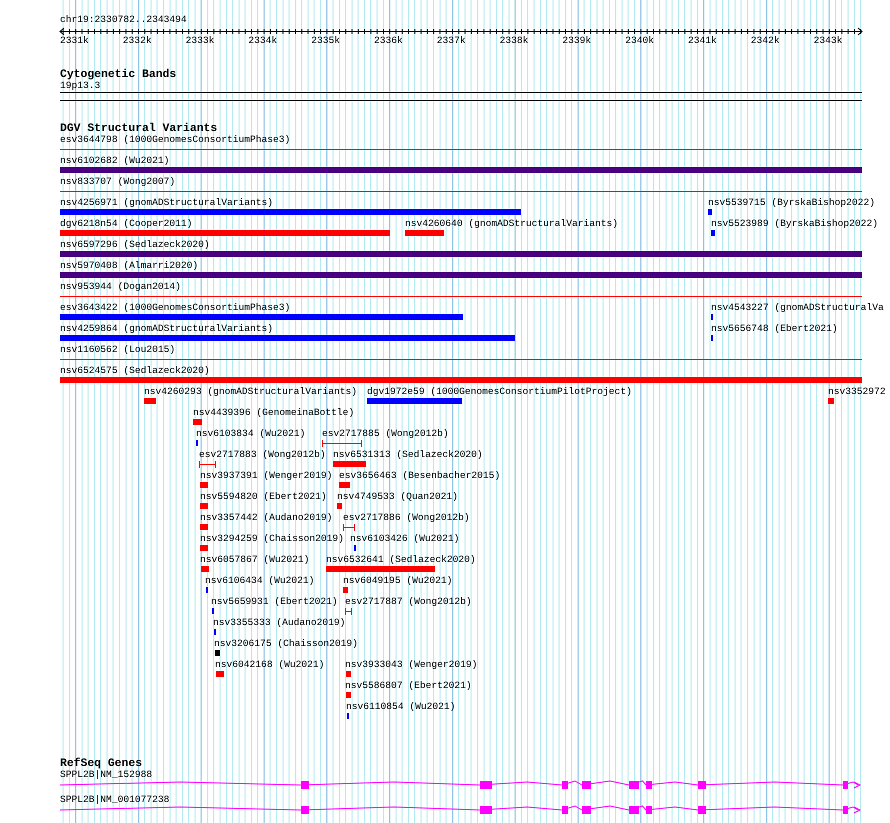 This screenshot has height=823, width=890. What do you see at coordinates (175, 308) in the screenshot?
I see `feature-label: esv3643422 (1000GenomesConsortiumPhase3)` at bounding box center [175, 308].